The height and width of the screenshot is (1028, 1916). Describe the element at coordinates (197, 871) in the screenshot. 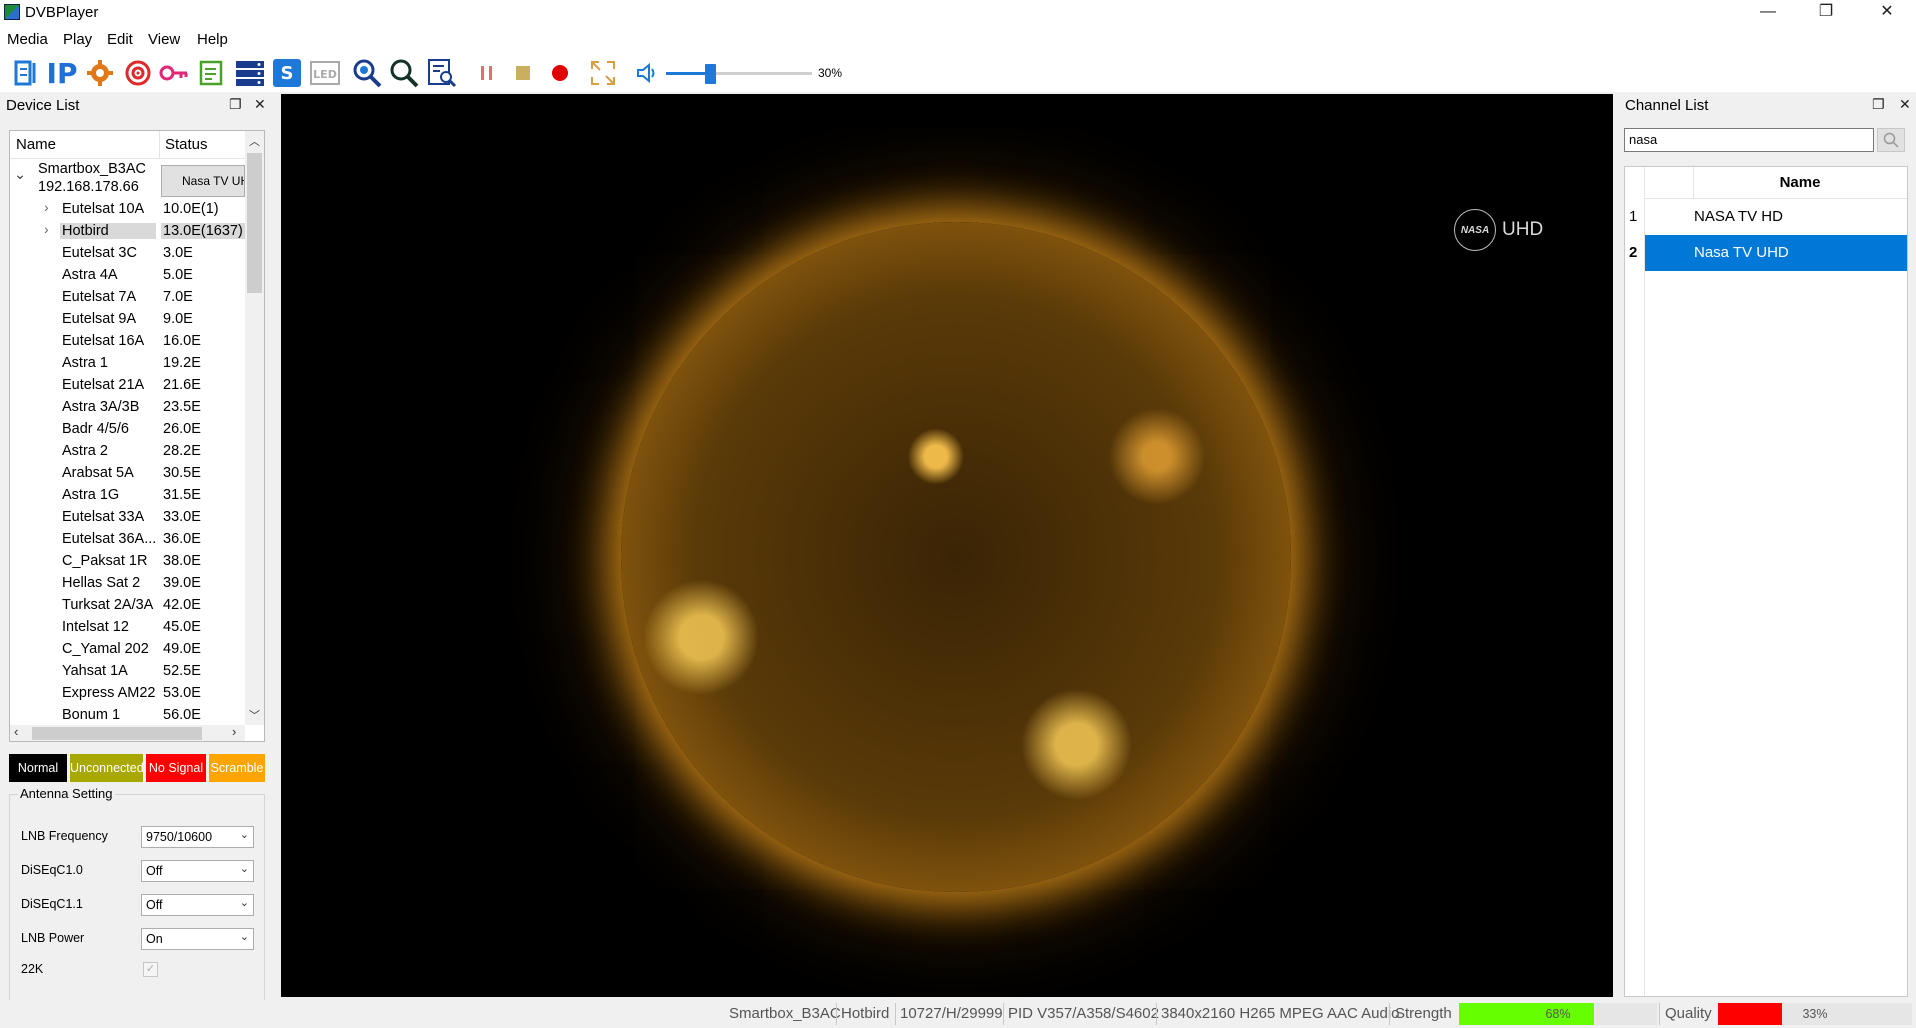

I see `diseqc10-select: Off ⌄` at that location.